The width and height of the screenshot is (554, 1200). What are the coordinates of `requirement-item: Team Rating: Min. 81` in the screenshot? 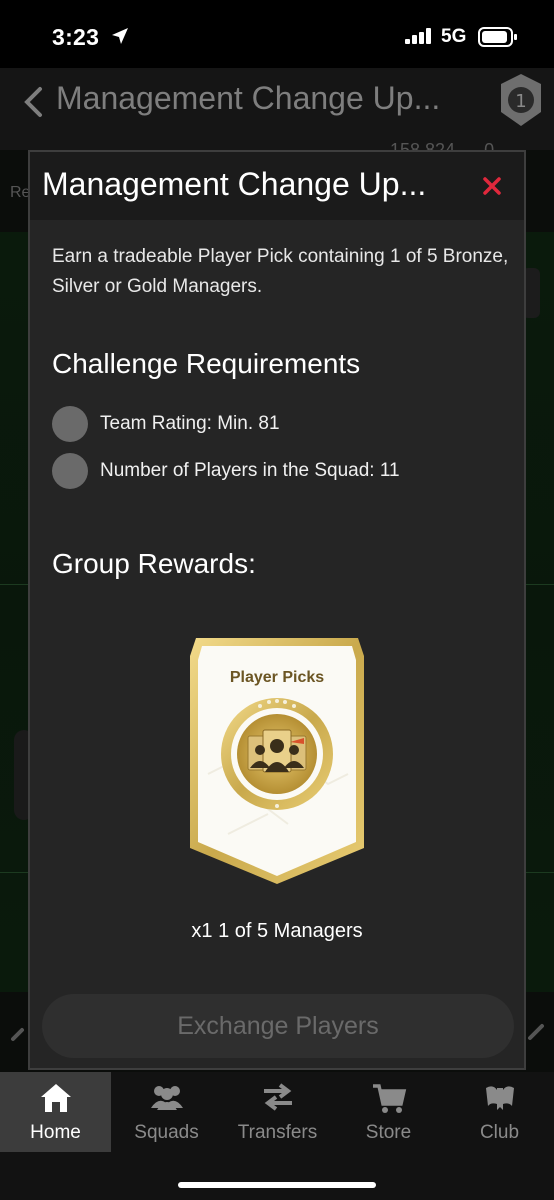 It's located at (166, 424).